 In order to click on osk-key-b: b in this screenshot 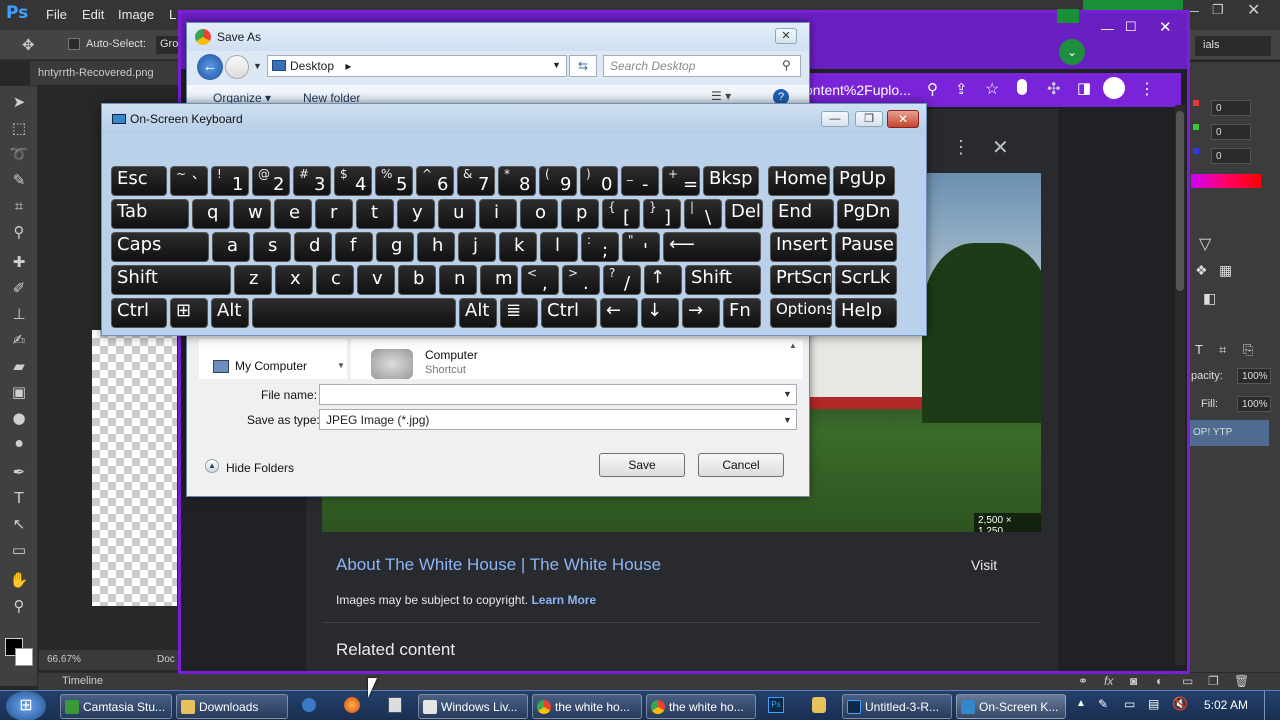, I will do `click(417, 280)`.